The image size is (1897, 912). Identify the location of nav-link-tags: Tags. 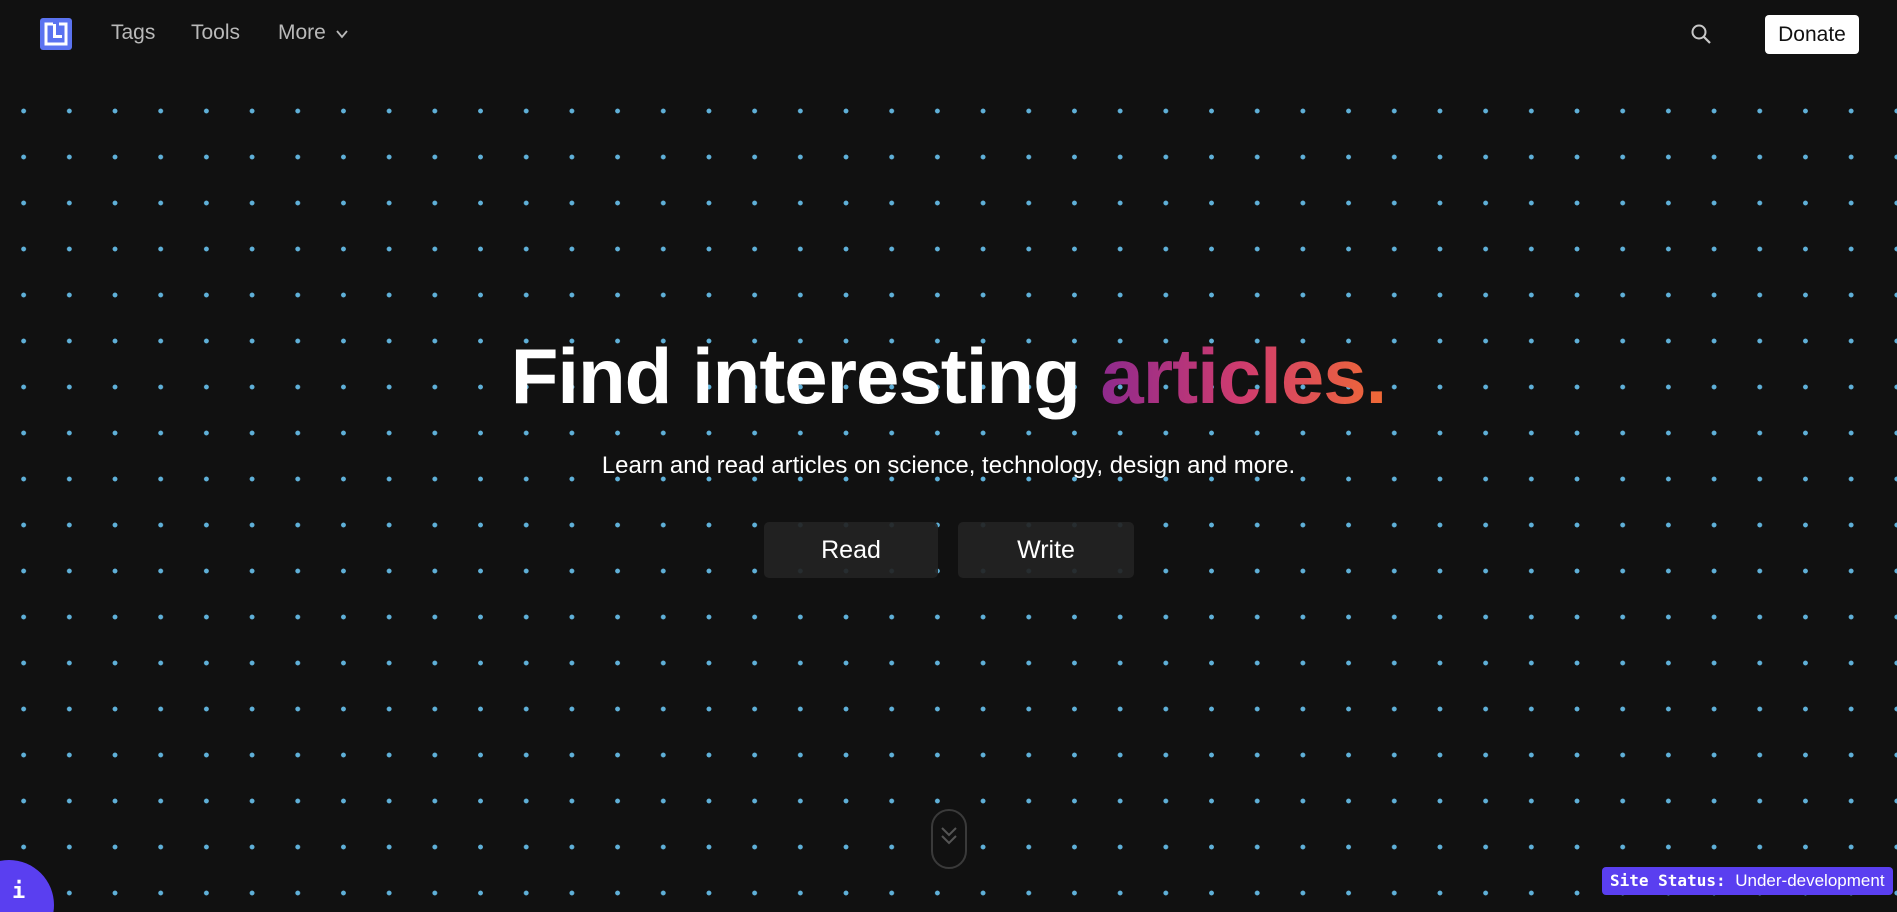
(133, 33).